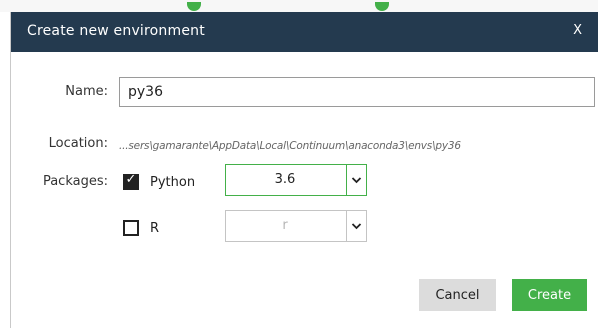 This screenshot has height=328, width=598. I want to click on location-label: Location:, so click(78, 143).